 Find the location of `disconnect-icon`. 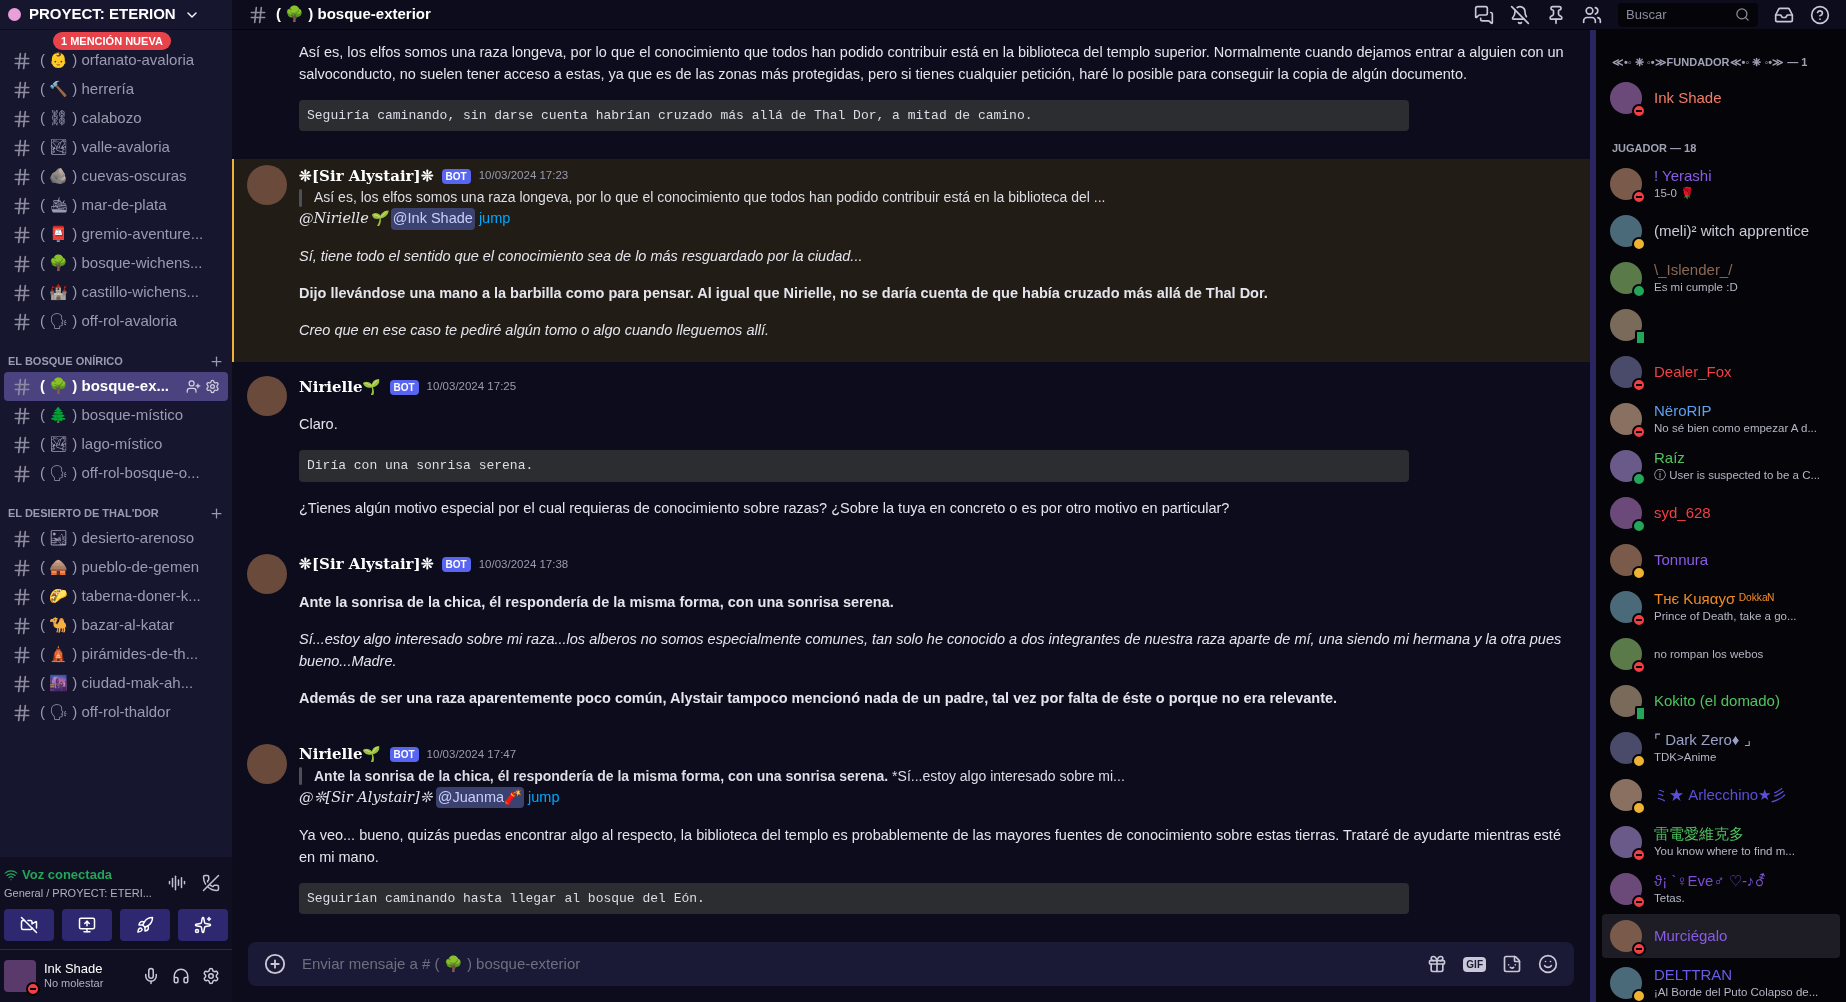

disconnect-icon is located at coordinates (211, 883).